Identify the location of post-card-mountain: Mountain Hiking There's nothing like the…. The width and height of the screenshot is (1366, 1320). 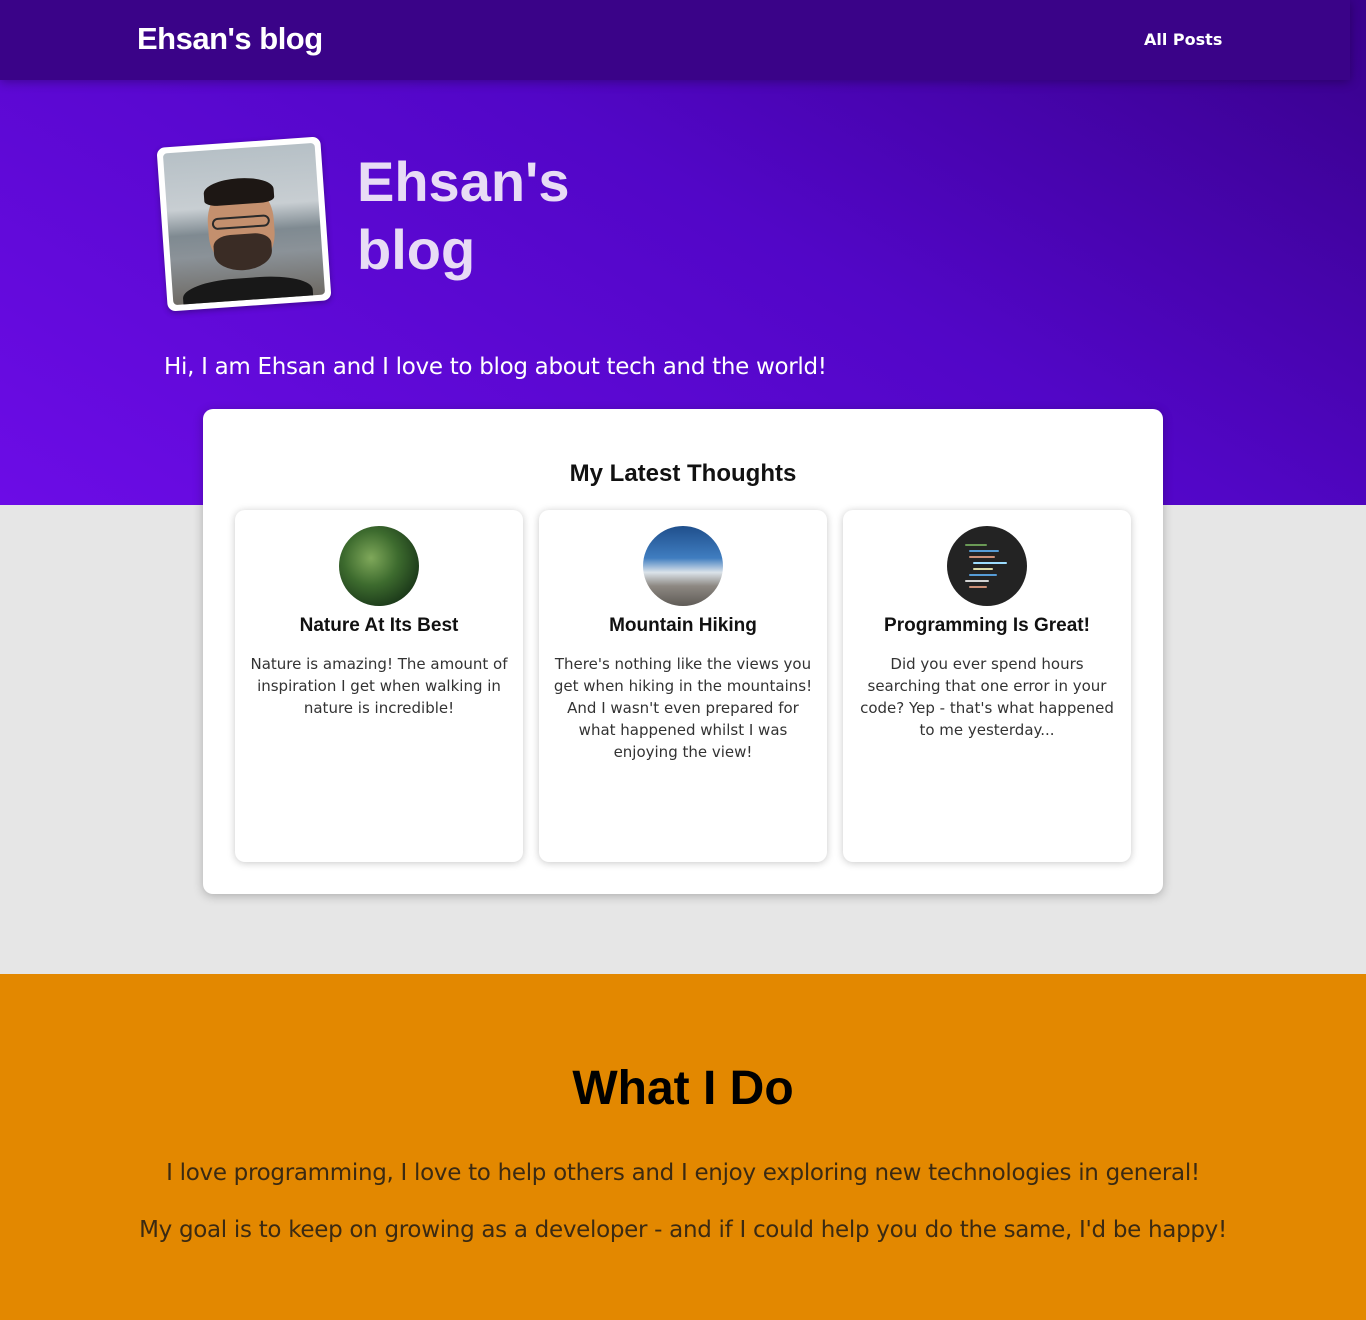
(683, 686).